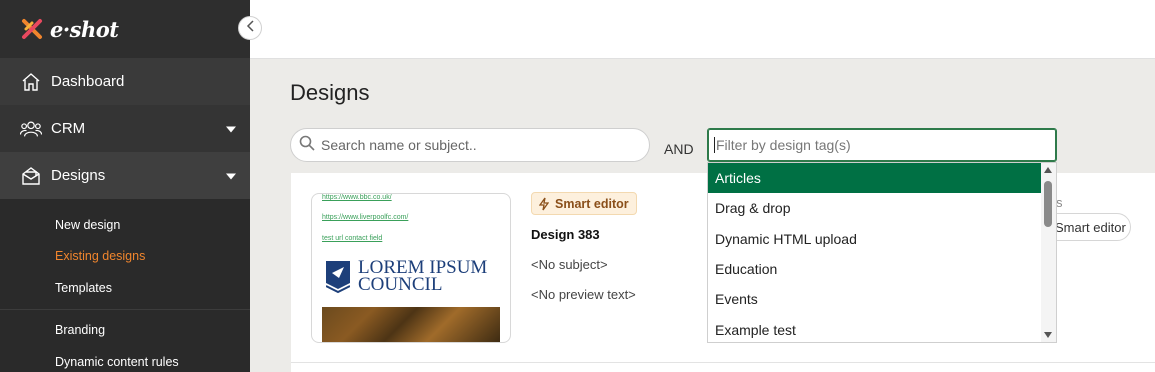 Image resolution: width=1155 pixels, height=372 pixels. I want to click on logo: e·shot, so click(125, 29).